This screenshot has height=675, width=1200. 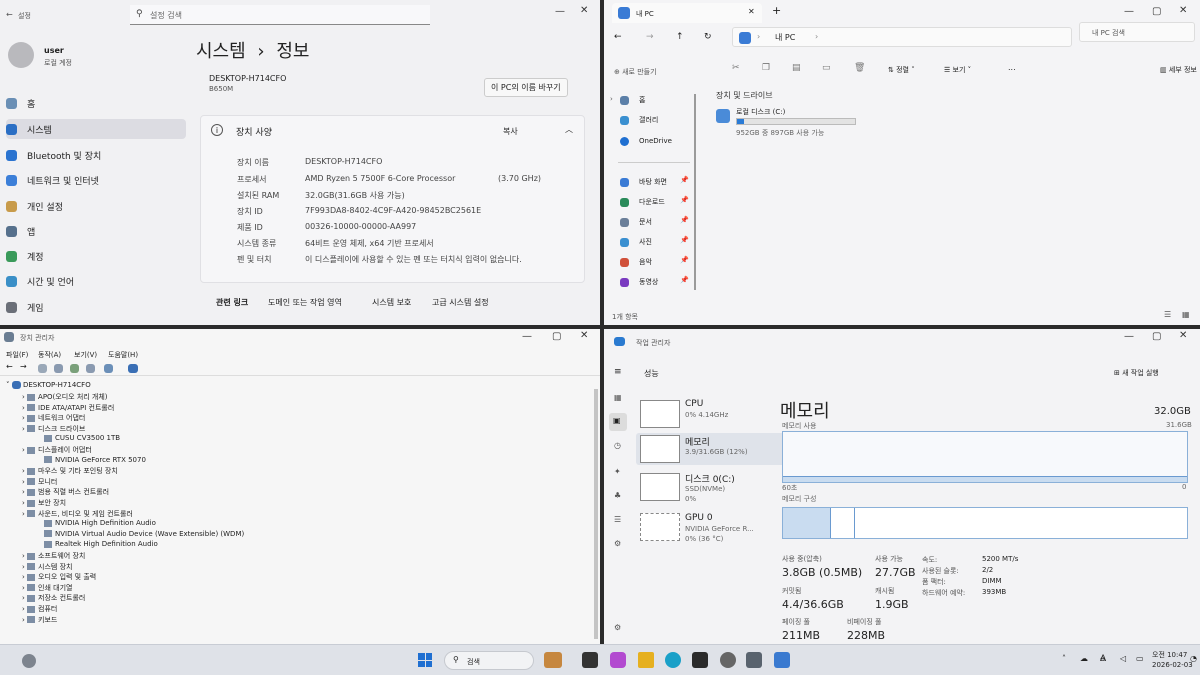 I want to click on view-button: ☰ 보기 ˅, so click(x=957, y=70).